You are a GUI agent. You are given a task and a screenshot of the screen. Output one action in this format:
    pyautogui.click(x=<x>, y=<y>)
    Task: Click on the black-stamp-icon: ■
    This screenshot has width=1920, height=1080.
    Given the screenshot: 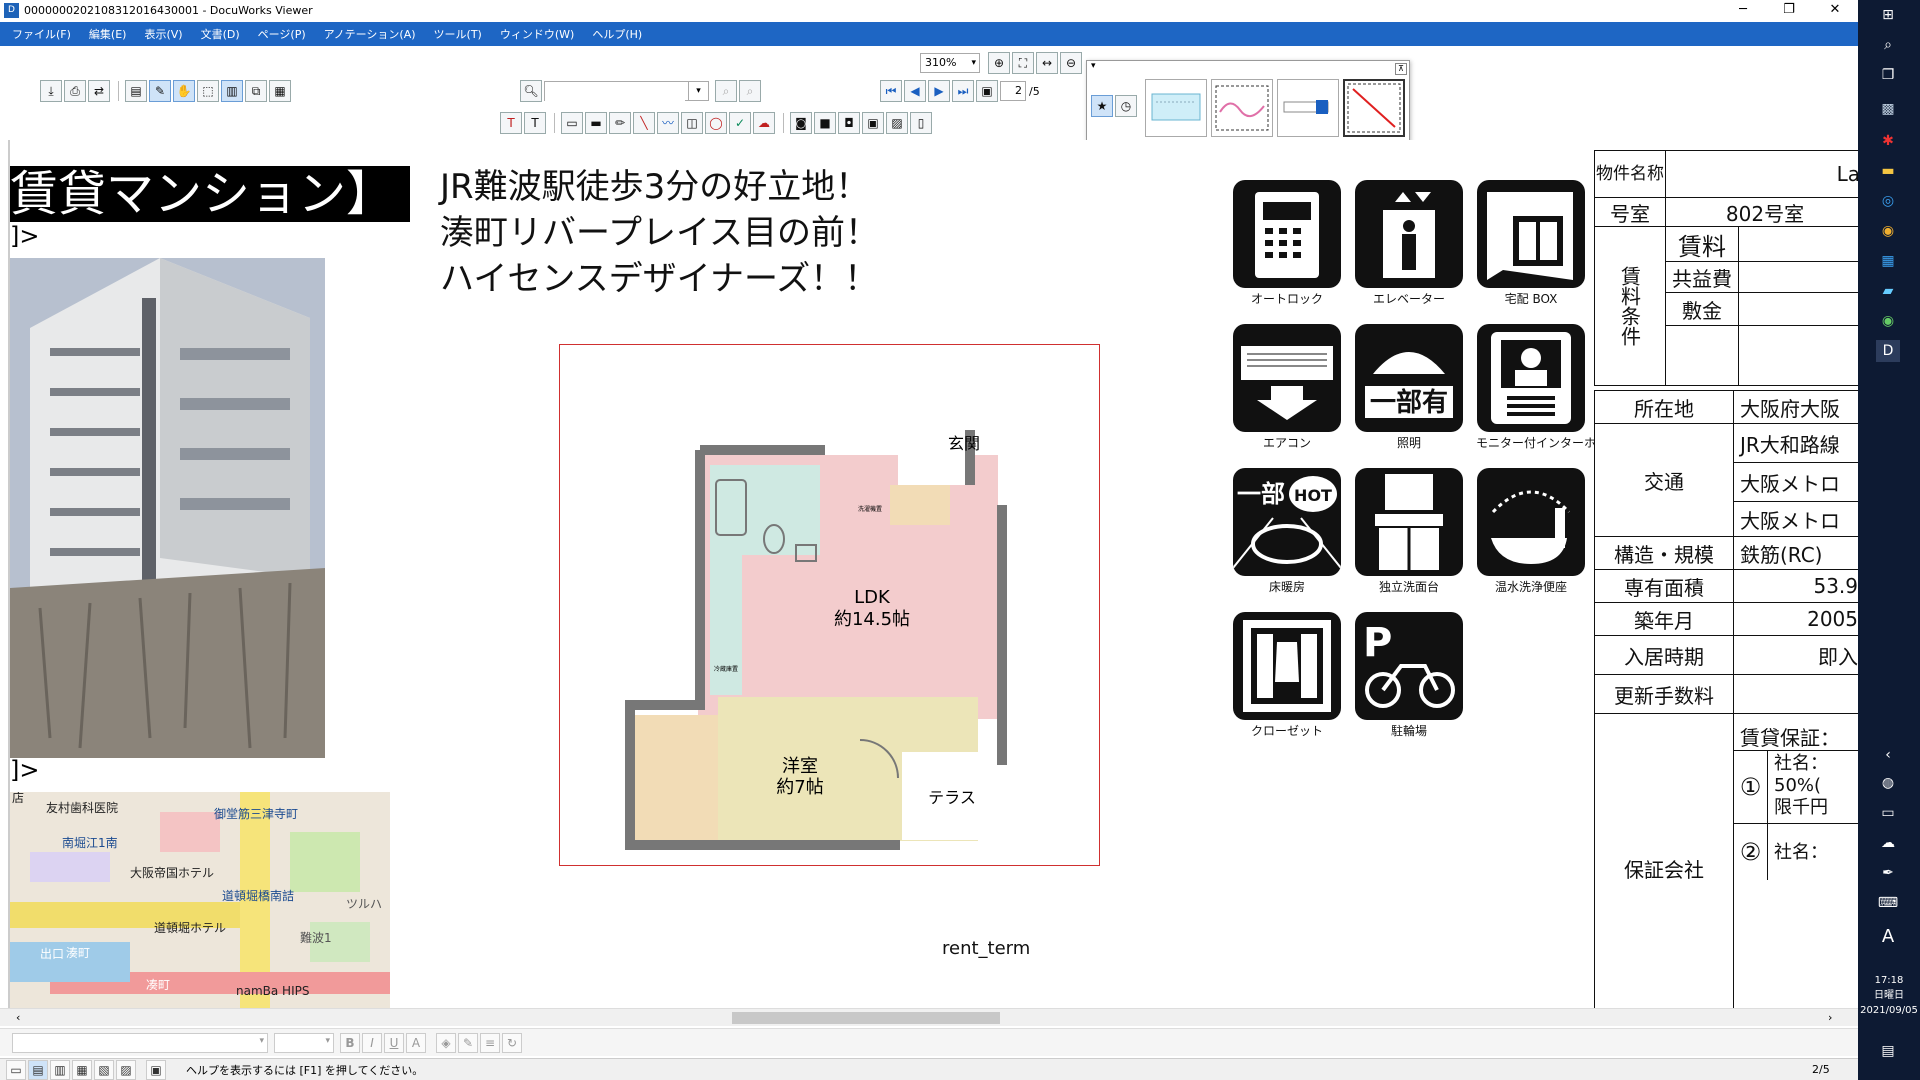 What is the action you would take?
    pyautogui.click(x=825, y=123)
    